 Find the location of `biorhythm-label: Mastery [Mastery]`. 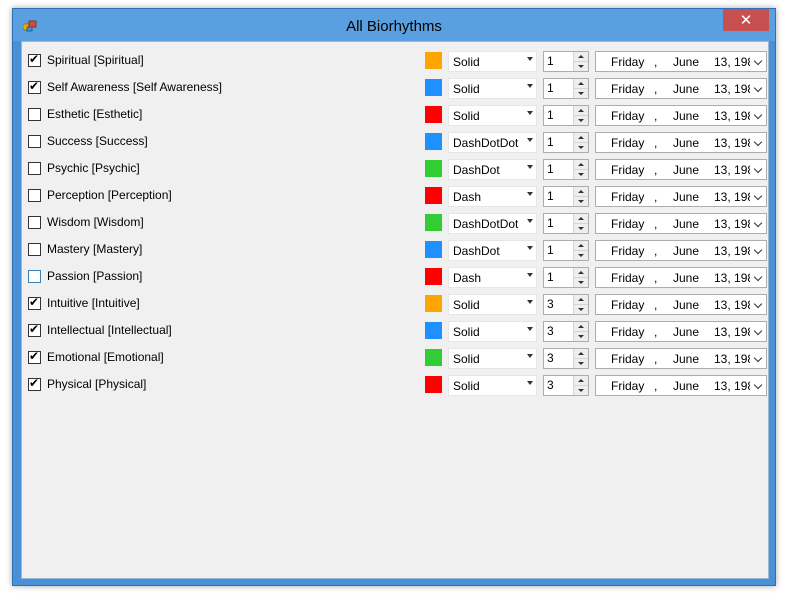

biorhythm-label: Mastery [Mastery] is located at coordinates (94, 249).